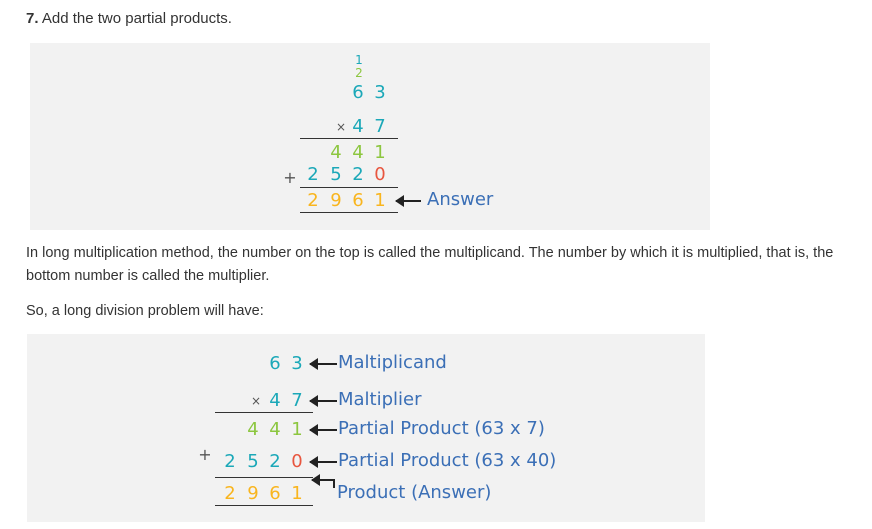  I want to click on arrow-connector, so click(334, 483).